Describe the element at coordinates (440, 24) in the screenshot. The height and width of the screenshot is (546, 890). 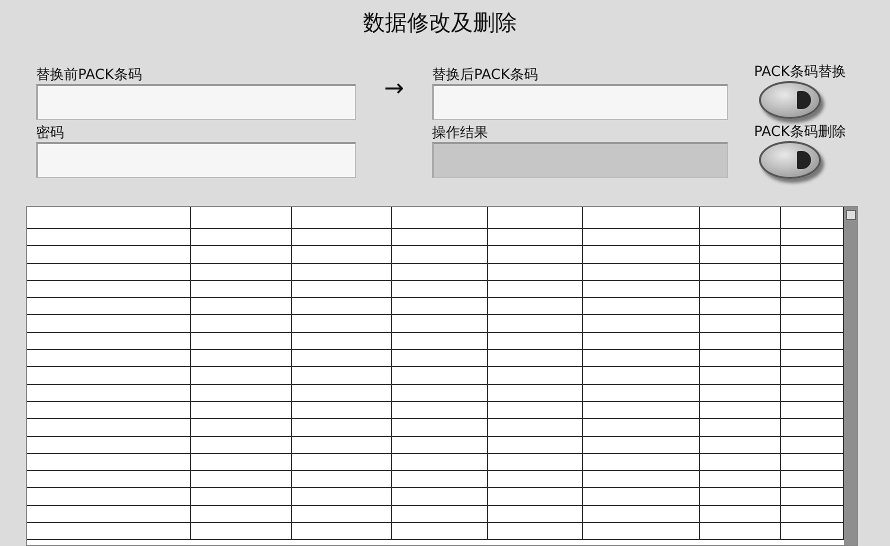
I see `window-title: 数据修改及删除` at that location.